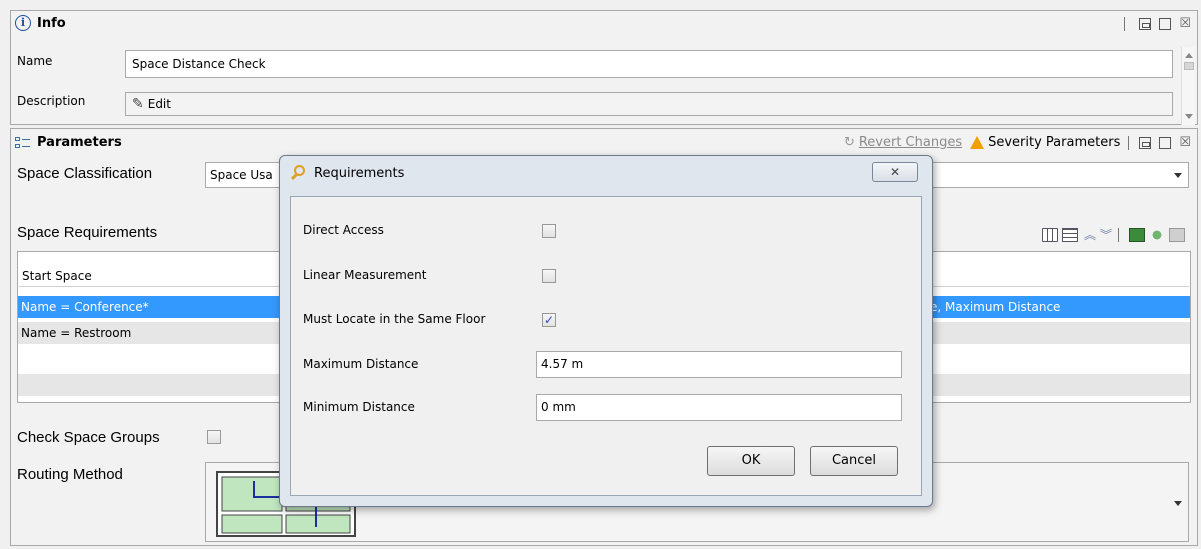 The width and height of the screenshot is (1201, 549). Describe the element at coordinates (85, 173) in the screenshot. I see `space-classification-label: Space Classification` at that location.